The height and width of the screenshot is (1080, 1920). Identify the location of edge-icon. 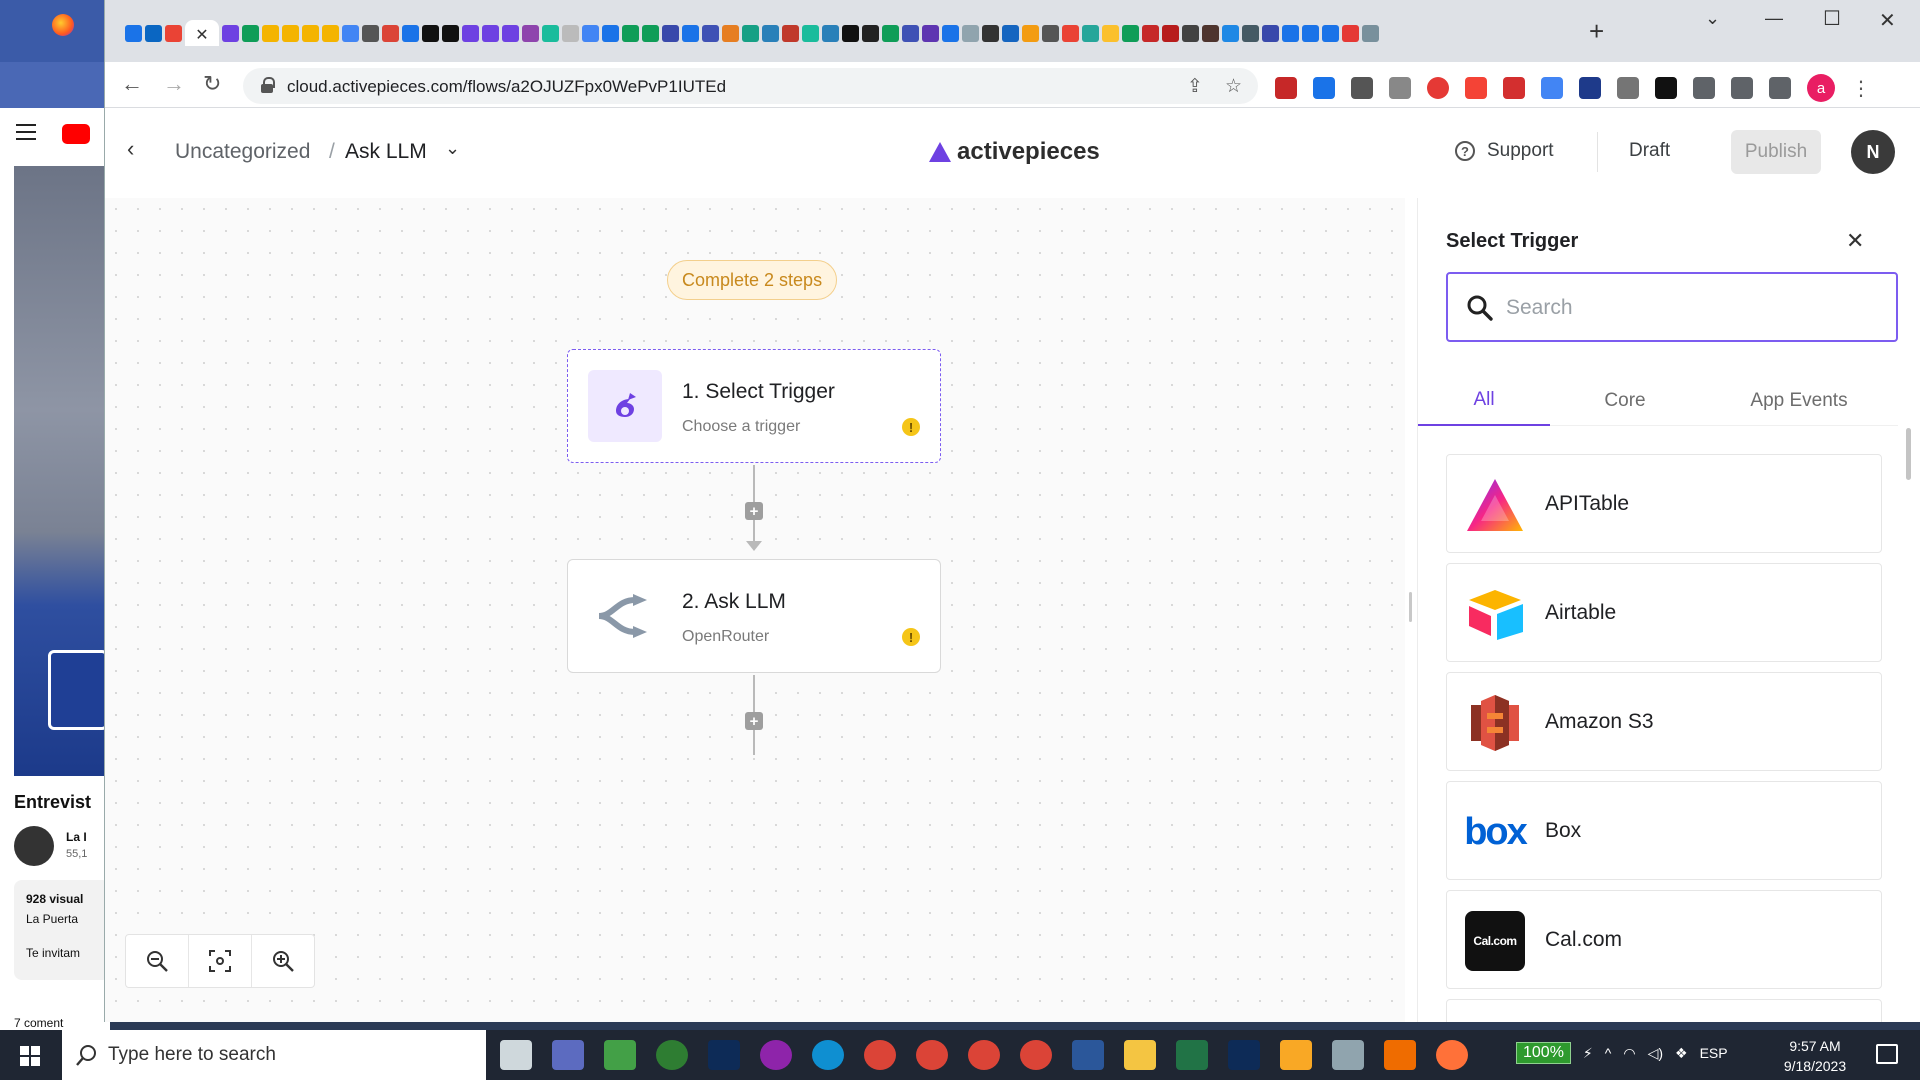
(828, 1055).